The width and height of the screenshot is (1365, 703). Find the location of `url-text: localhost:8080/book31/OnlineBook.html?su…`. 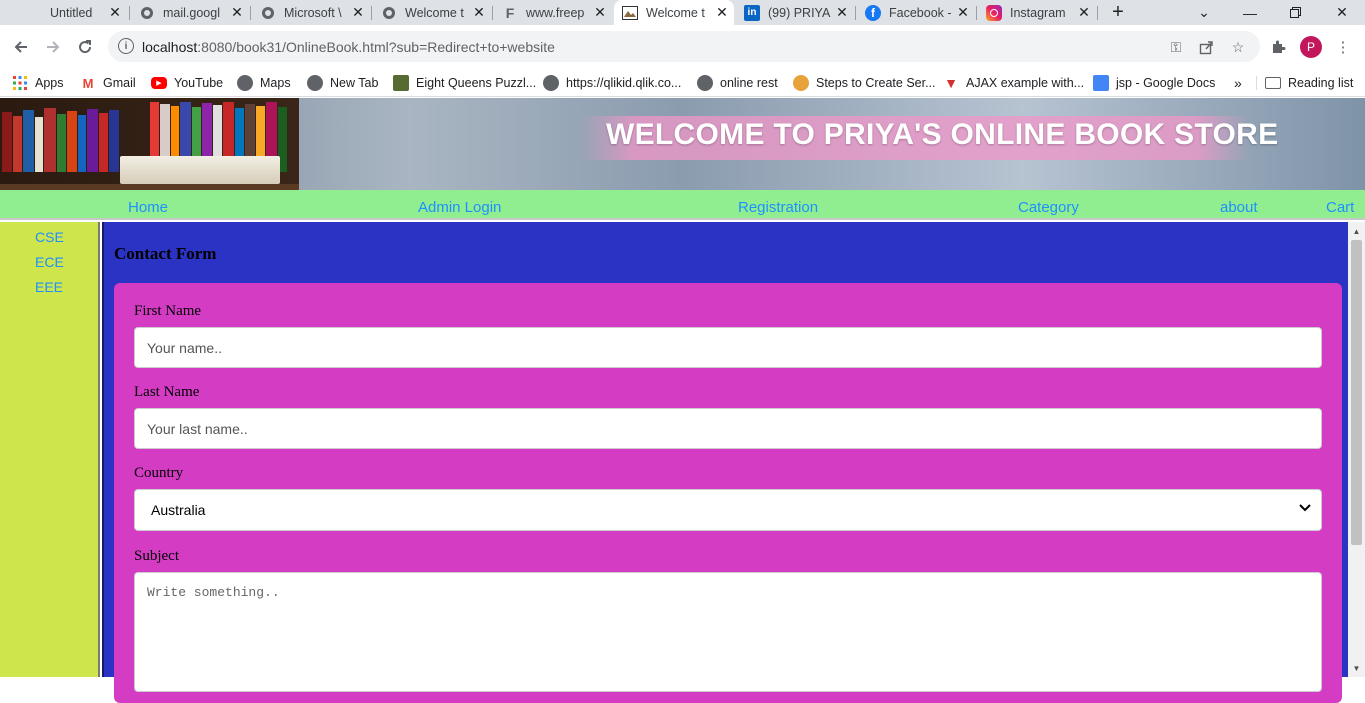

url-text: localhost:8080/book31/OnlineBook.html?su… is located at coordinates (348, 47).